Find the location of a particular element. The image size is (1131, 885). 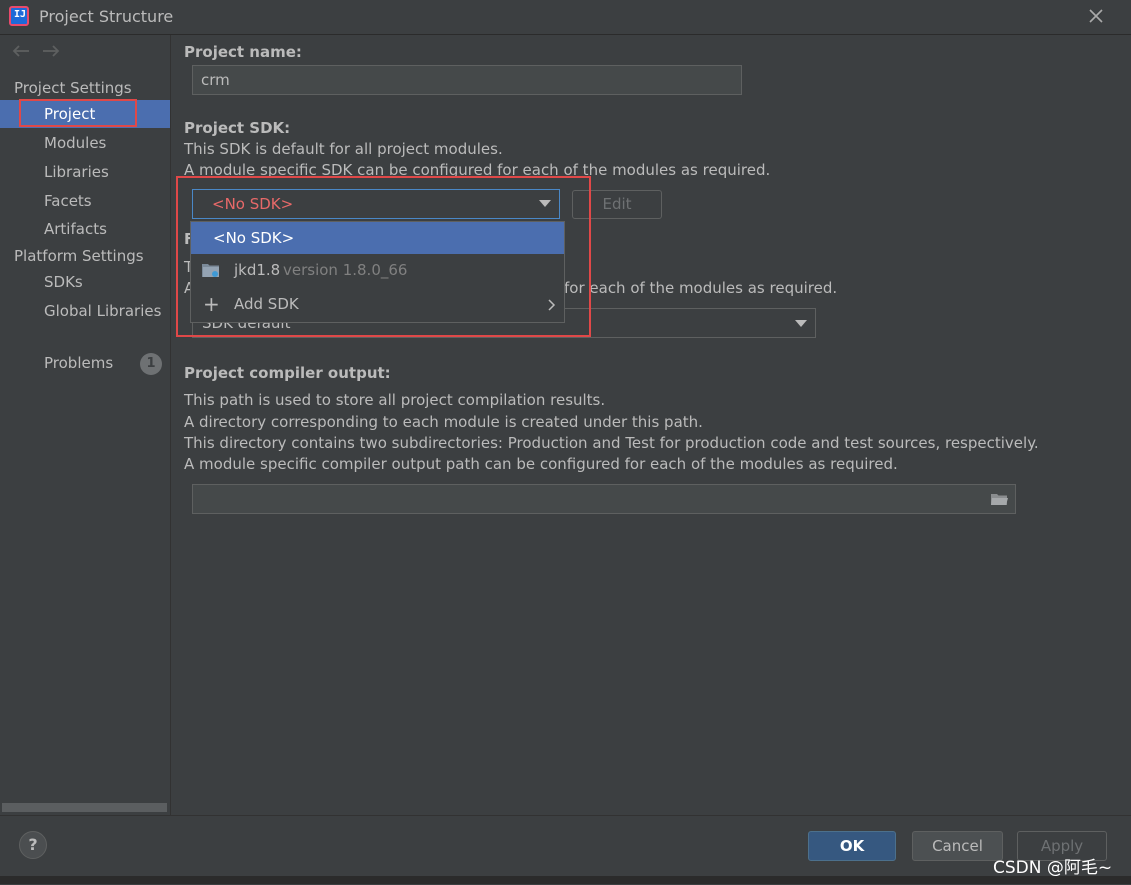

title-bar: IJ Project Structure is located at coordinates (565, 17).